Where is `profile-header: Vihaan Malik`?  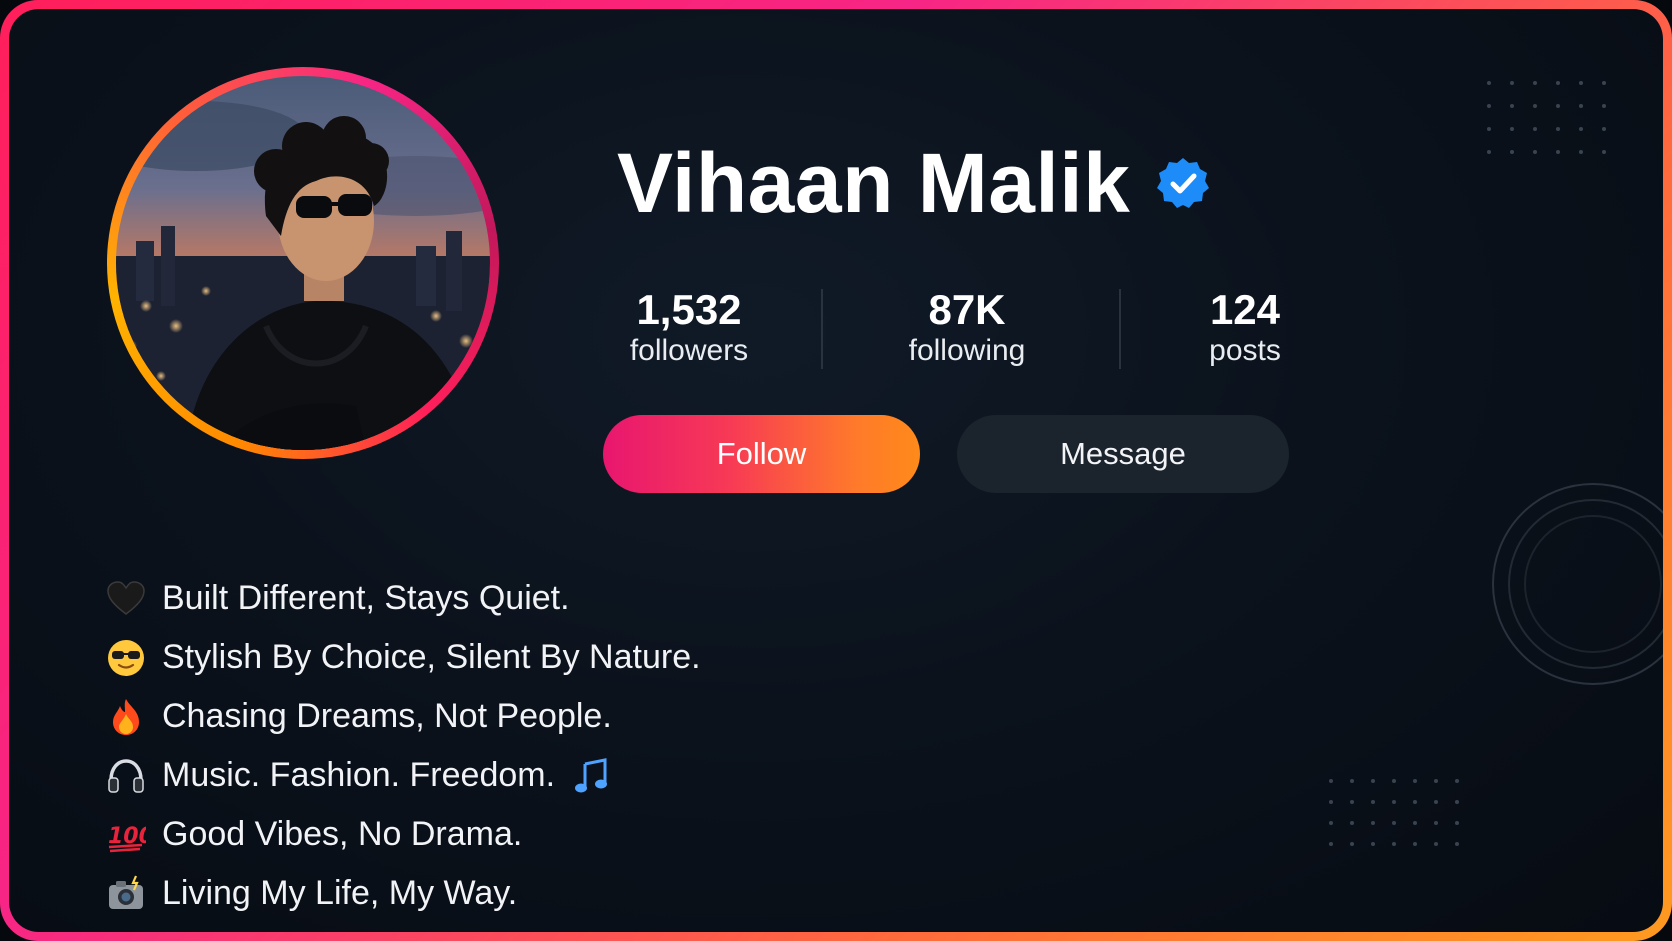
profile-header: Vihaan Malik is located at coordinates (913, 183).